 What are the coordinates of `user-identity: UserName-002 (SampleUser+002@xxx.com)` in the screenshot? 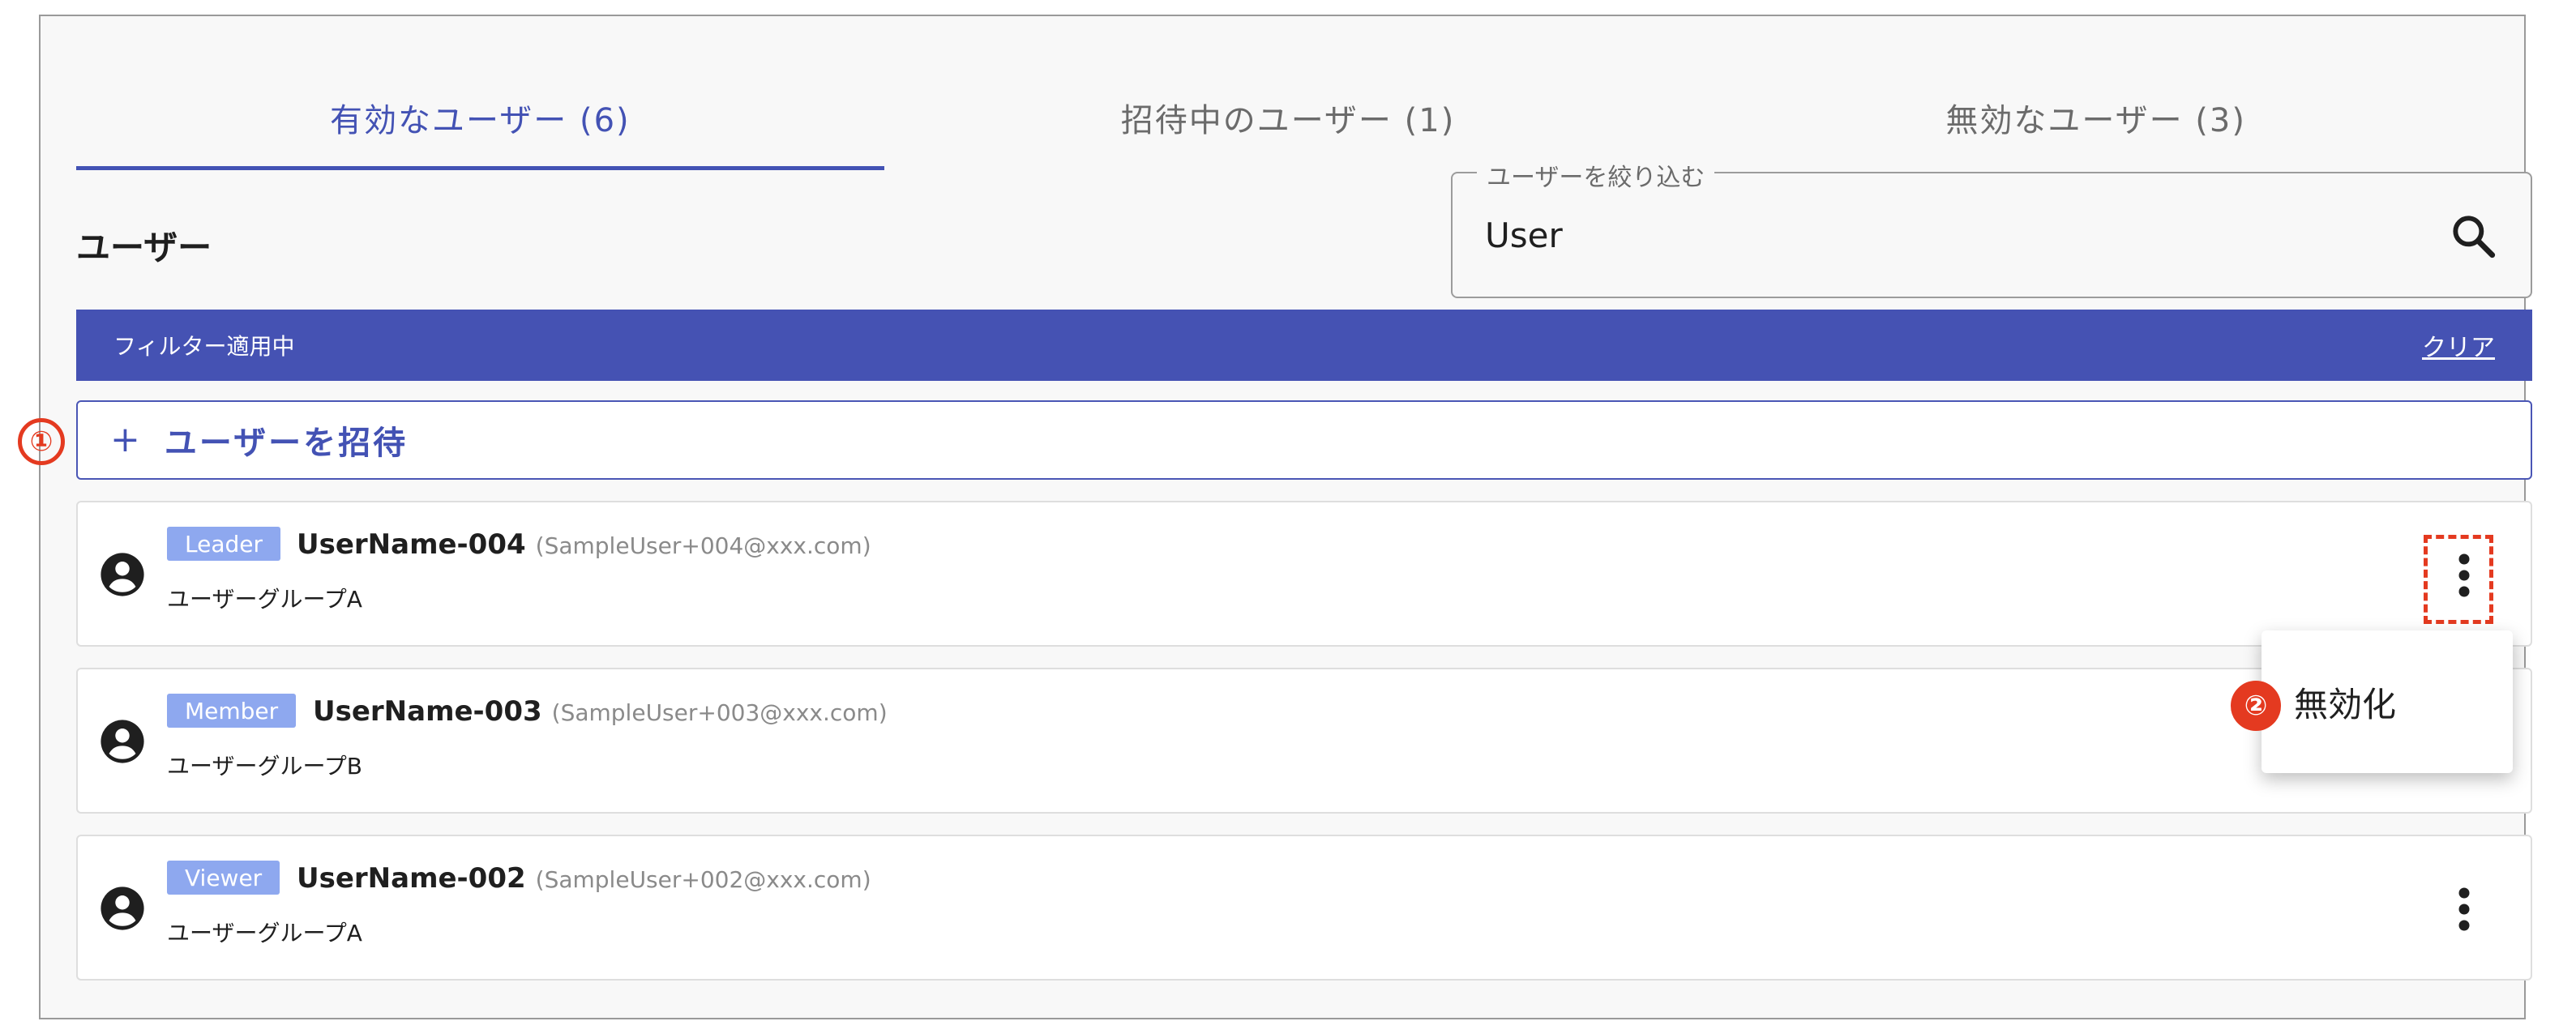 It's located at (584, 878).